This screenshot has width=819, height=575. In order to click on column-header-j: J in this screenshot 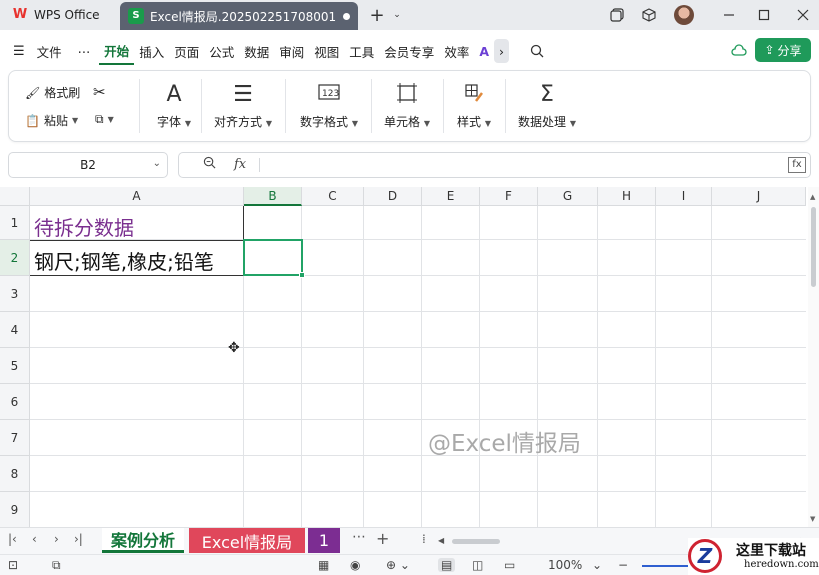, I will do `click(759, 196)`.